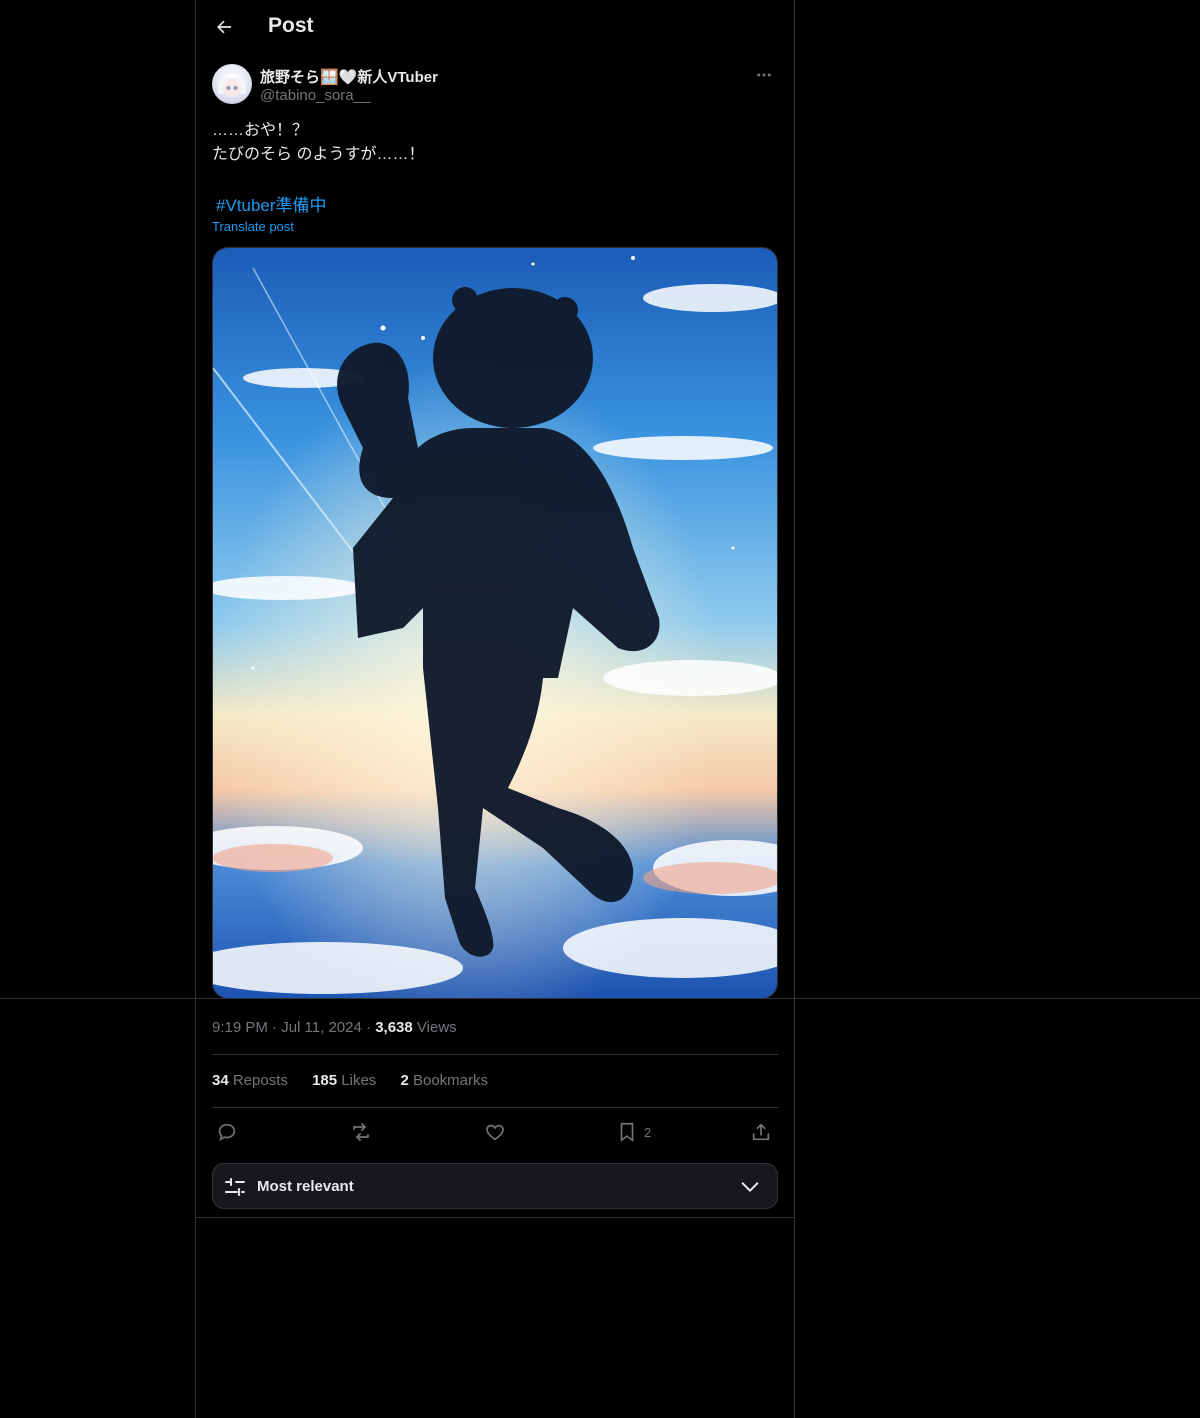 This screenshot has width=1200, height=1418. I want to click on post-date: Jul 11, 2024, so click(321, 1027).